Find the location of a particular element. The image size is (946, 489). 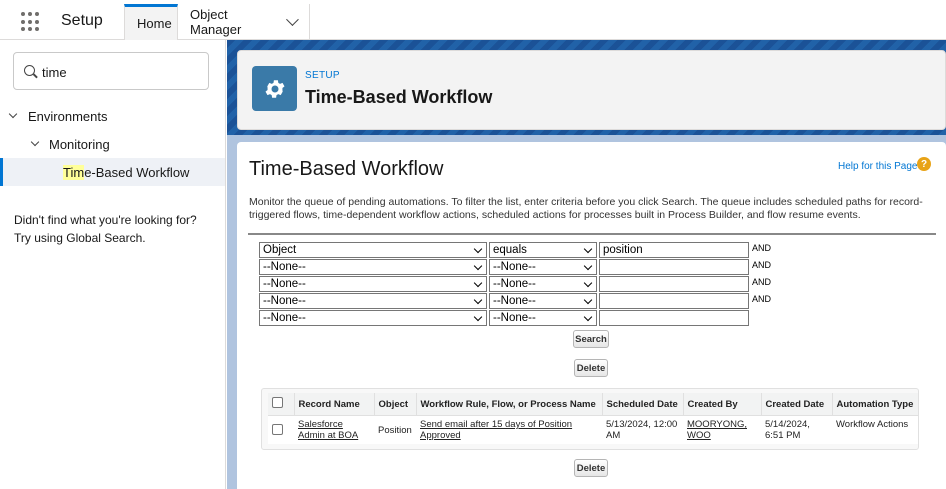

not-found-line: Didn't find what you're looking for? is located at coordinates (105, 220).